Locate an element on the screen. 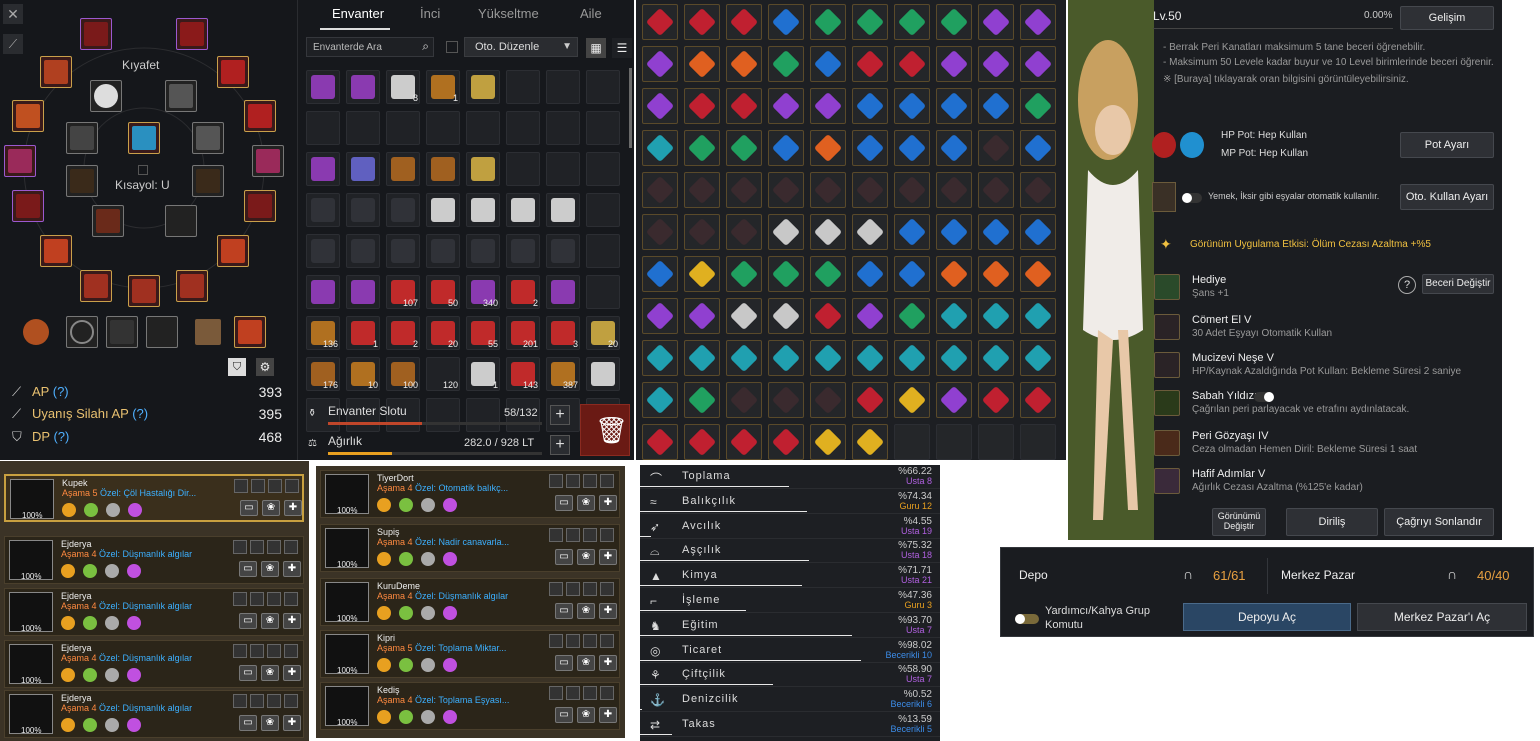 The image size is (1540, 741). open-market-button: Merkez Pazar'ı Aç is located at coordinates (1442, 617).